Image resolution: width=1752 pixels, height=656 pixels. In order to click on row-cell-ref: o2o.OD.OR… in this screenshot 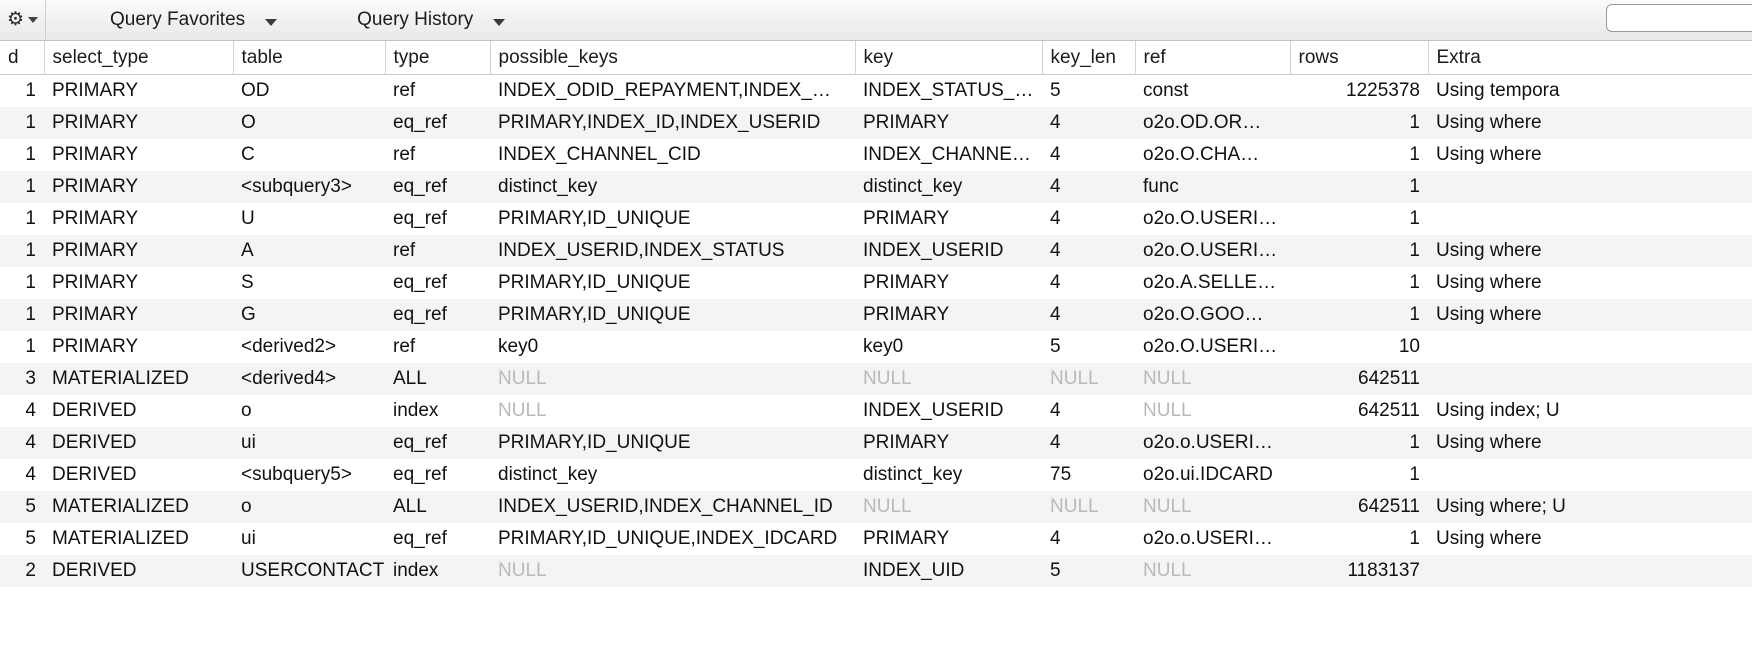, I will do `click(1212, 123)`.